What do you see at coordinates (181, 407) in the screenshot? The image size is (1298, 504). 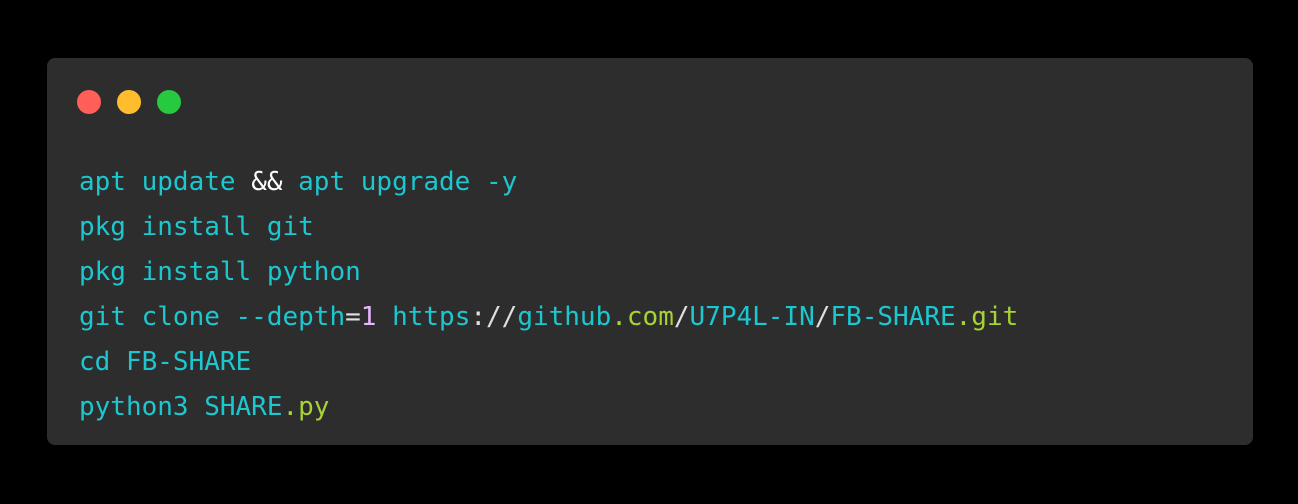 I see `code-token-command: python3 SHARE` at bounding box center [181, 407].